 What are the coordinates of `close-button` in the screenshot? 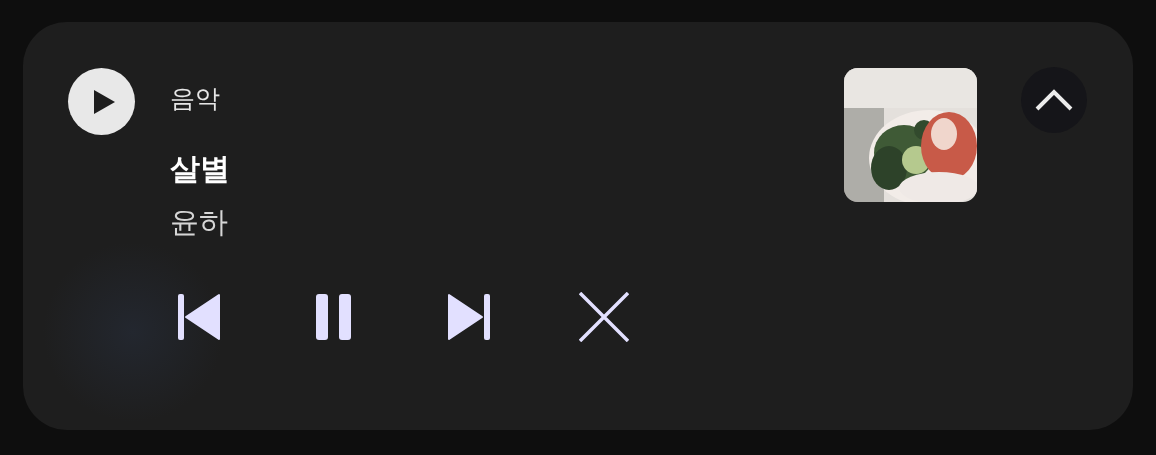 It's located at (604, 317).